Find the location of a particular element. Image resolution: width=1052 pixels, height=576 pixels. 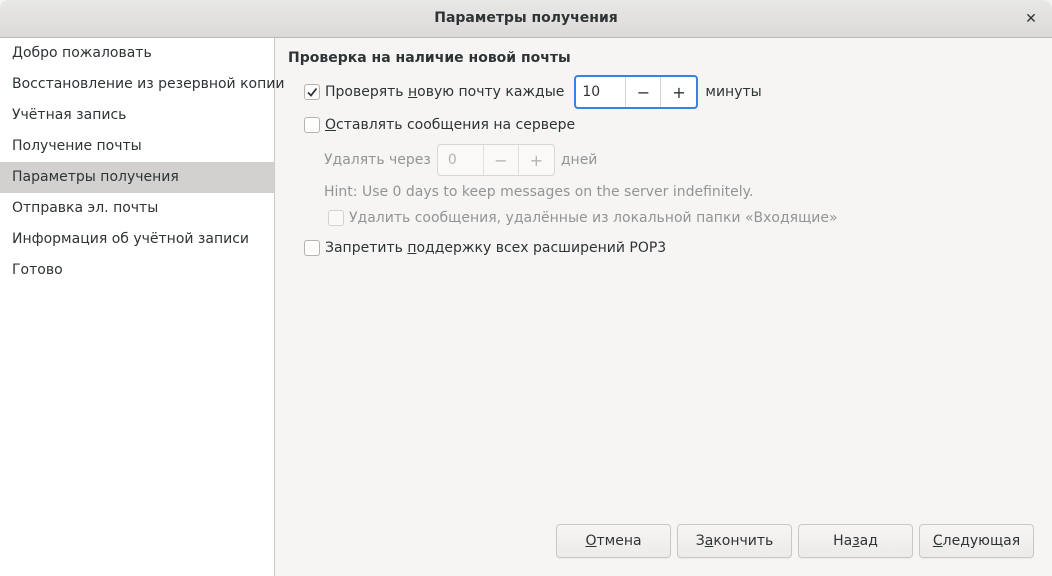

check-interval-value: 10 is located at coordinates (601, 92).